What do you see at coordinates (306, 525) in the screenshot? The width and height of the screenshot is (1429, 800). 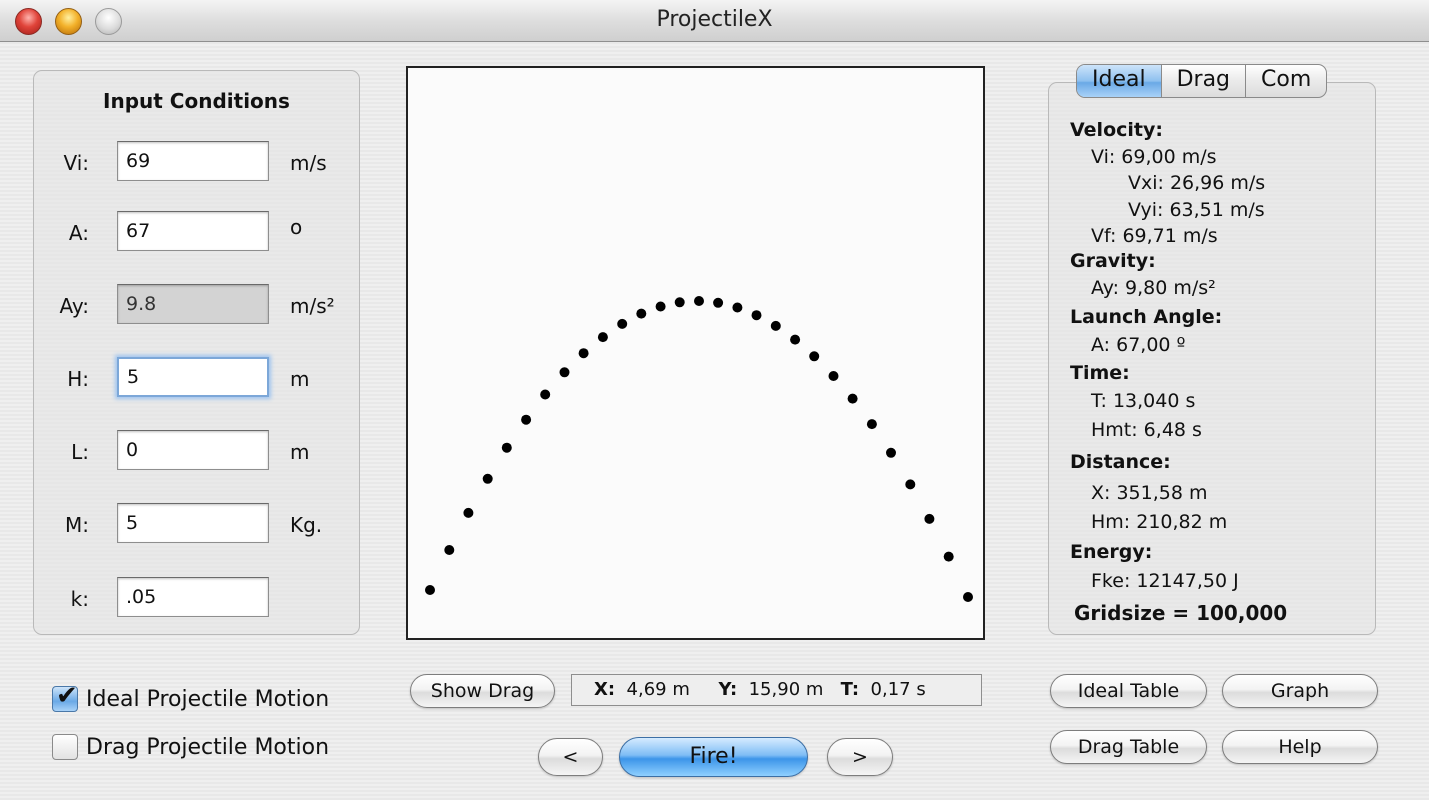 I see `mass-unit: Kg.` at bounding box center [306, 525].